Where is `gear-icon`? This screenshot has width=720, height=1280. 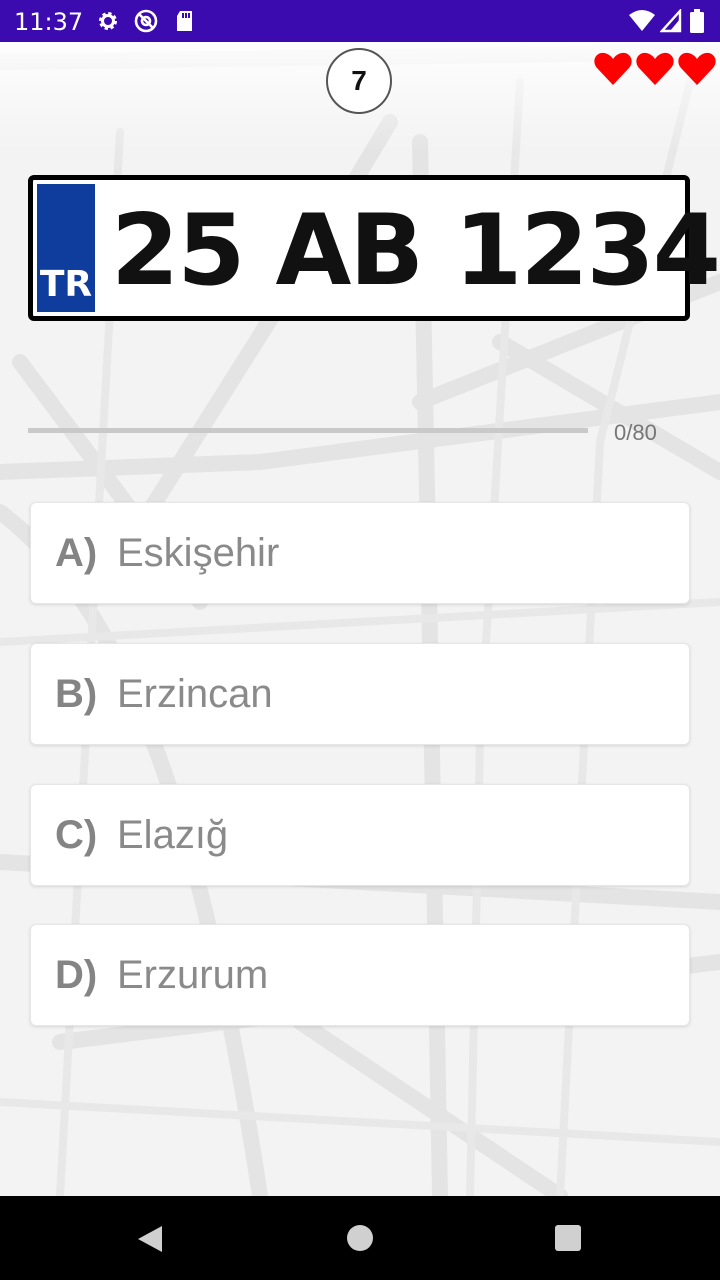
gear-icon is located at coordinates (108, 21).